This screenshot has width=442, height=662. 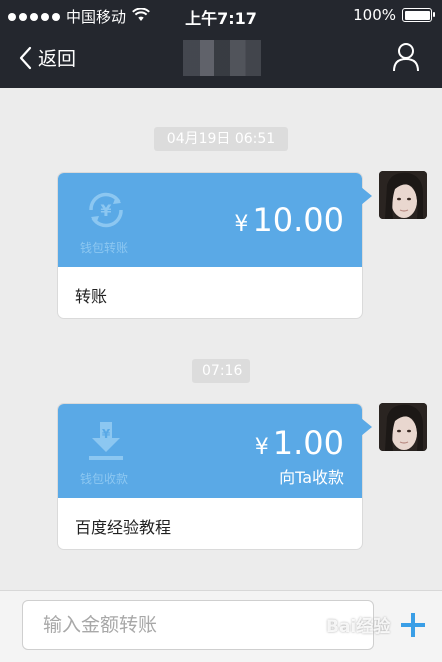 I want to click on request-subtitle: 向Ta收款, so click(x=311, y=477).